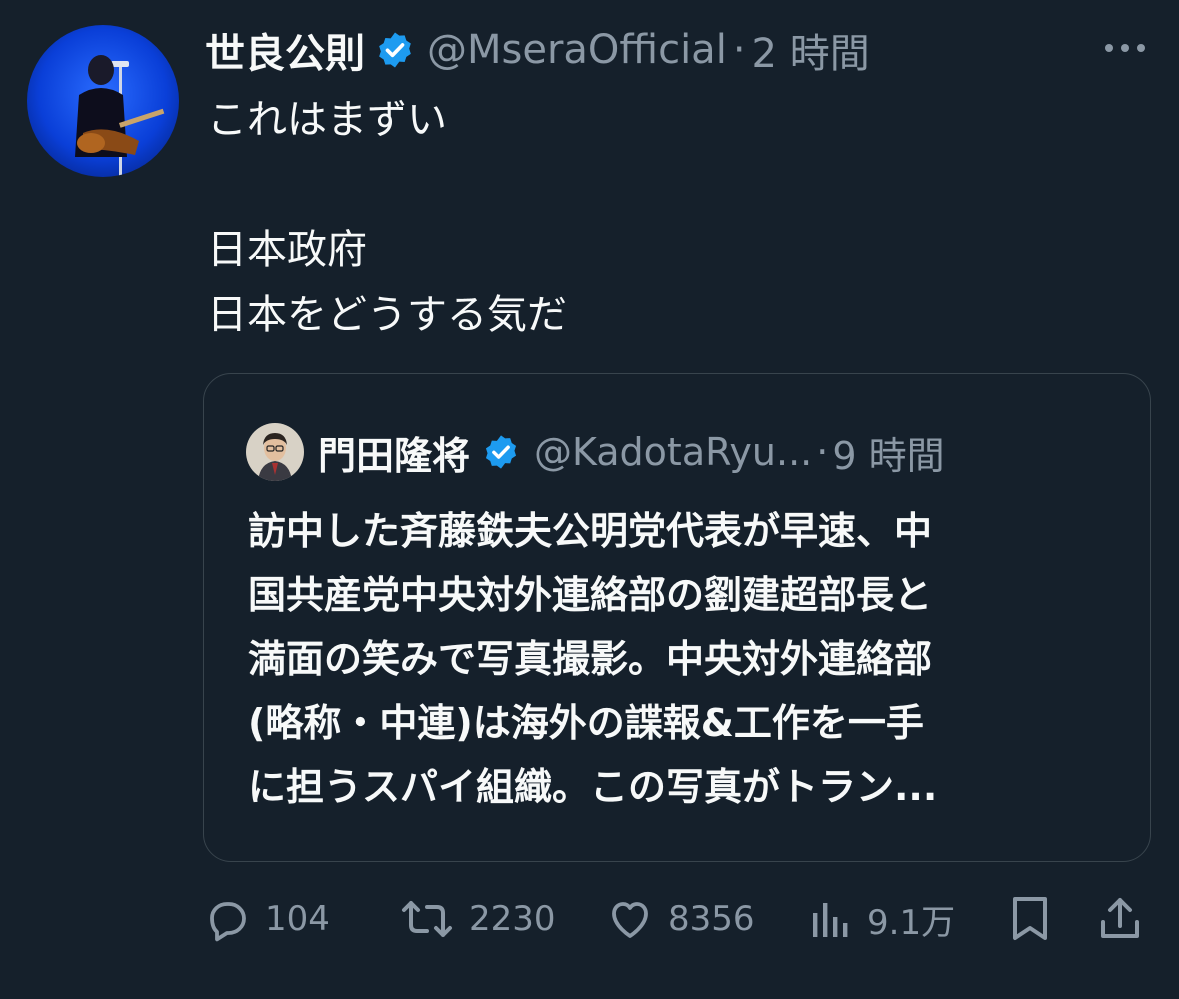 Image resolution: width=1179 pixels, height=999 pixels. Describe the element at coordinates (711, 919) in the screenshot. I see `like-count: 8356` at that location.